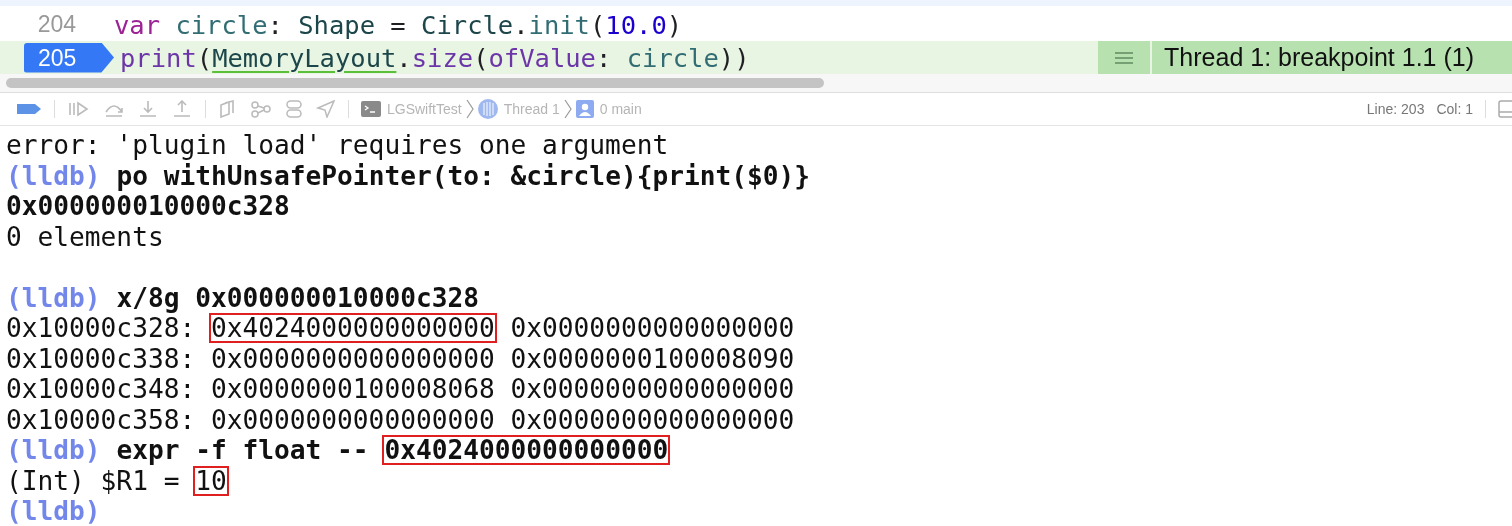  What do you see at coordinates (326, 109) in the screenshot?
I see `location-icon` at bounding box center [326, 109].